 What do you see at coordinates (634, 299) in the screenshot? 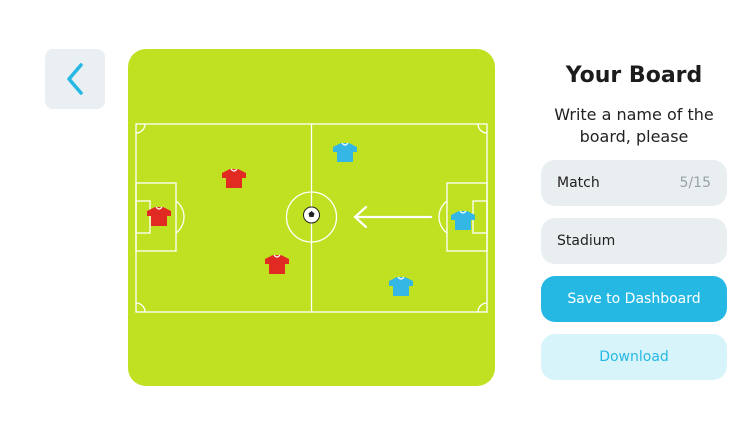
I see `save-to-dashboard-button: Save to Dashboard` at bounding box center [634, 299].